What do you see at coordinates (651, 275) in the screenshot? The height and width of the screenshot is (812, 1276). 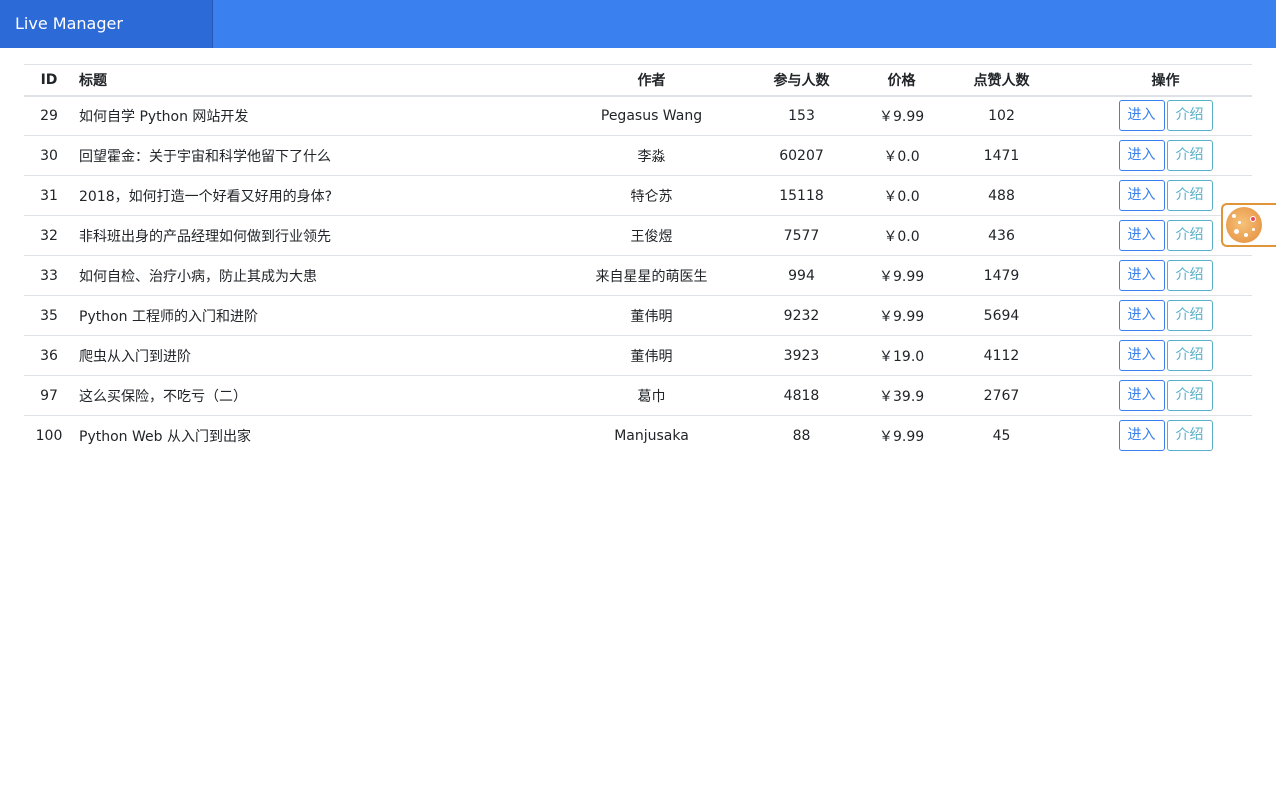 I see `cell-author: 来自星星的萌医生` at bounding box center [651, 275].